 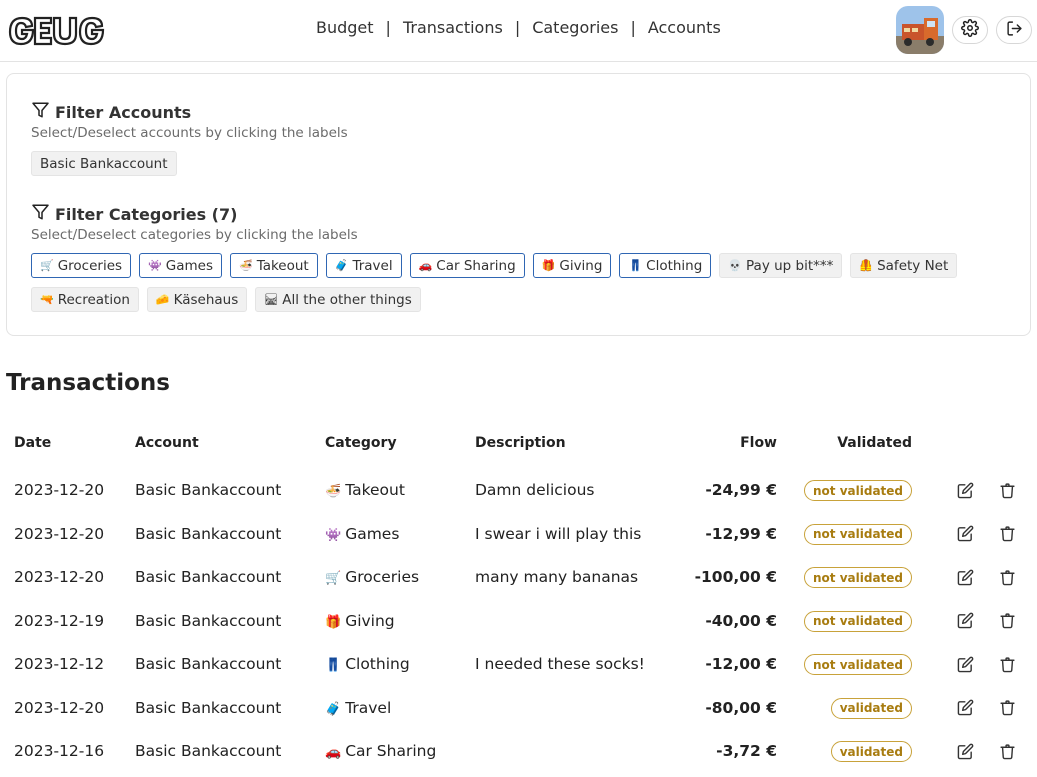 What do you see at coordinates (856, 443) in the screenshot?
I see `column-header-validated: Validated` at bounding box center [856, 443].